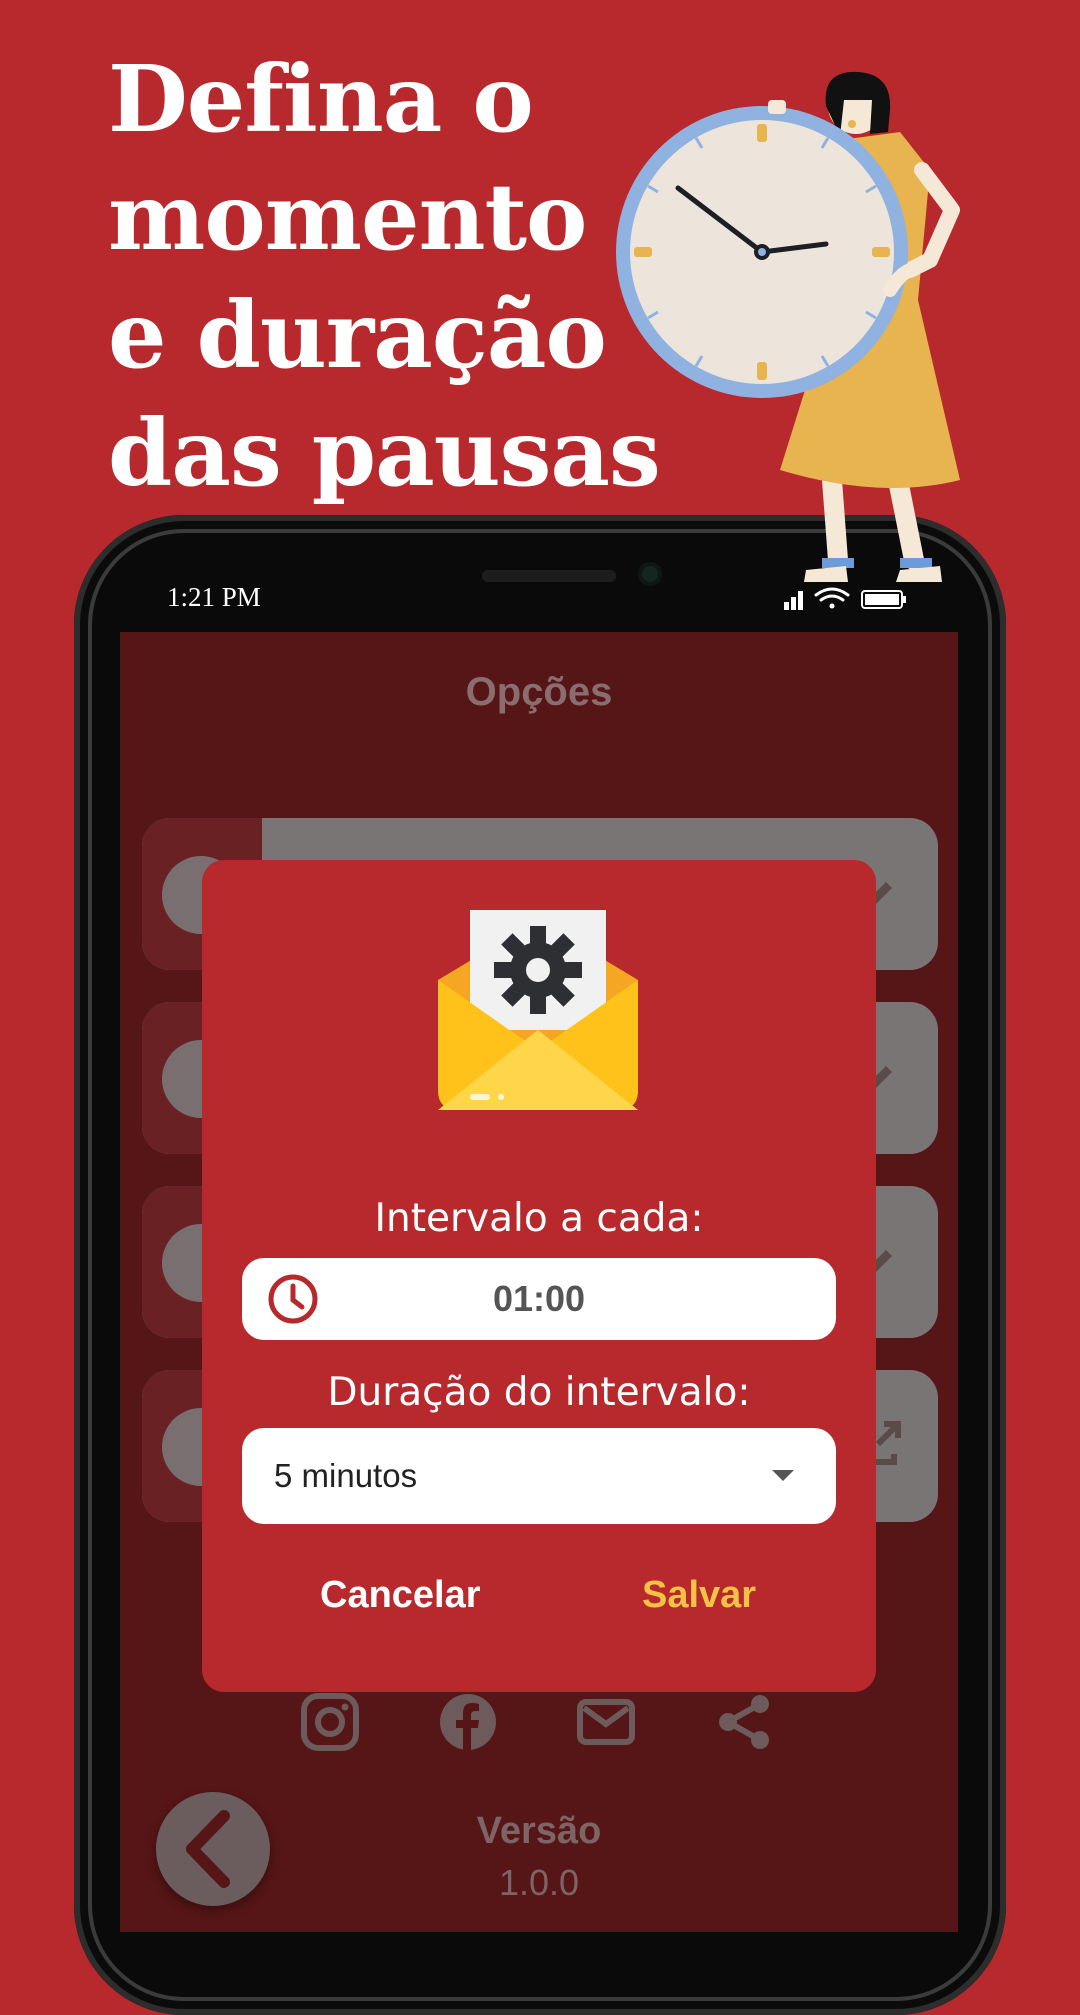  I want to click on version-label: Versão, so click(539, 1831).